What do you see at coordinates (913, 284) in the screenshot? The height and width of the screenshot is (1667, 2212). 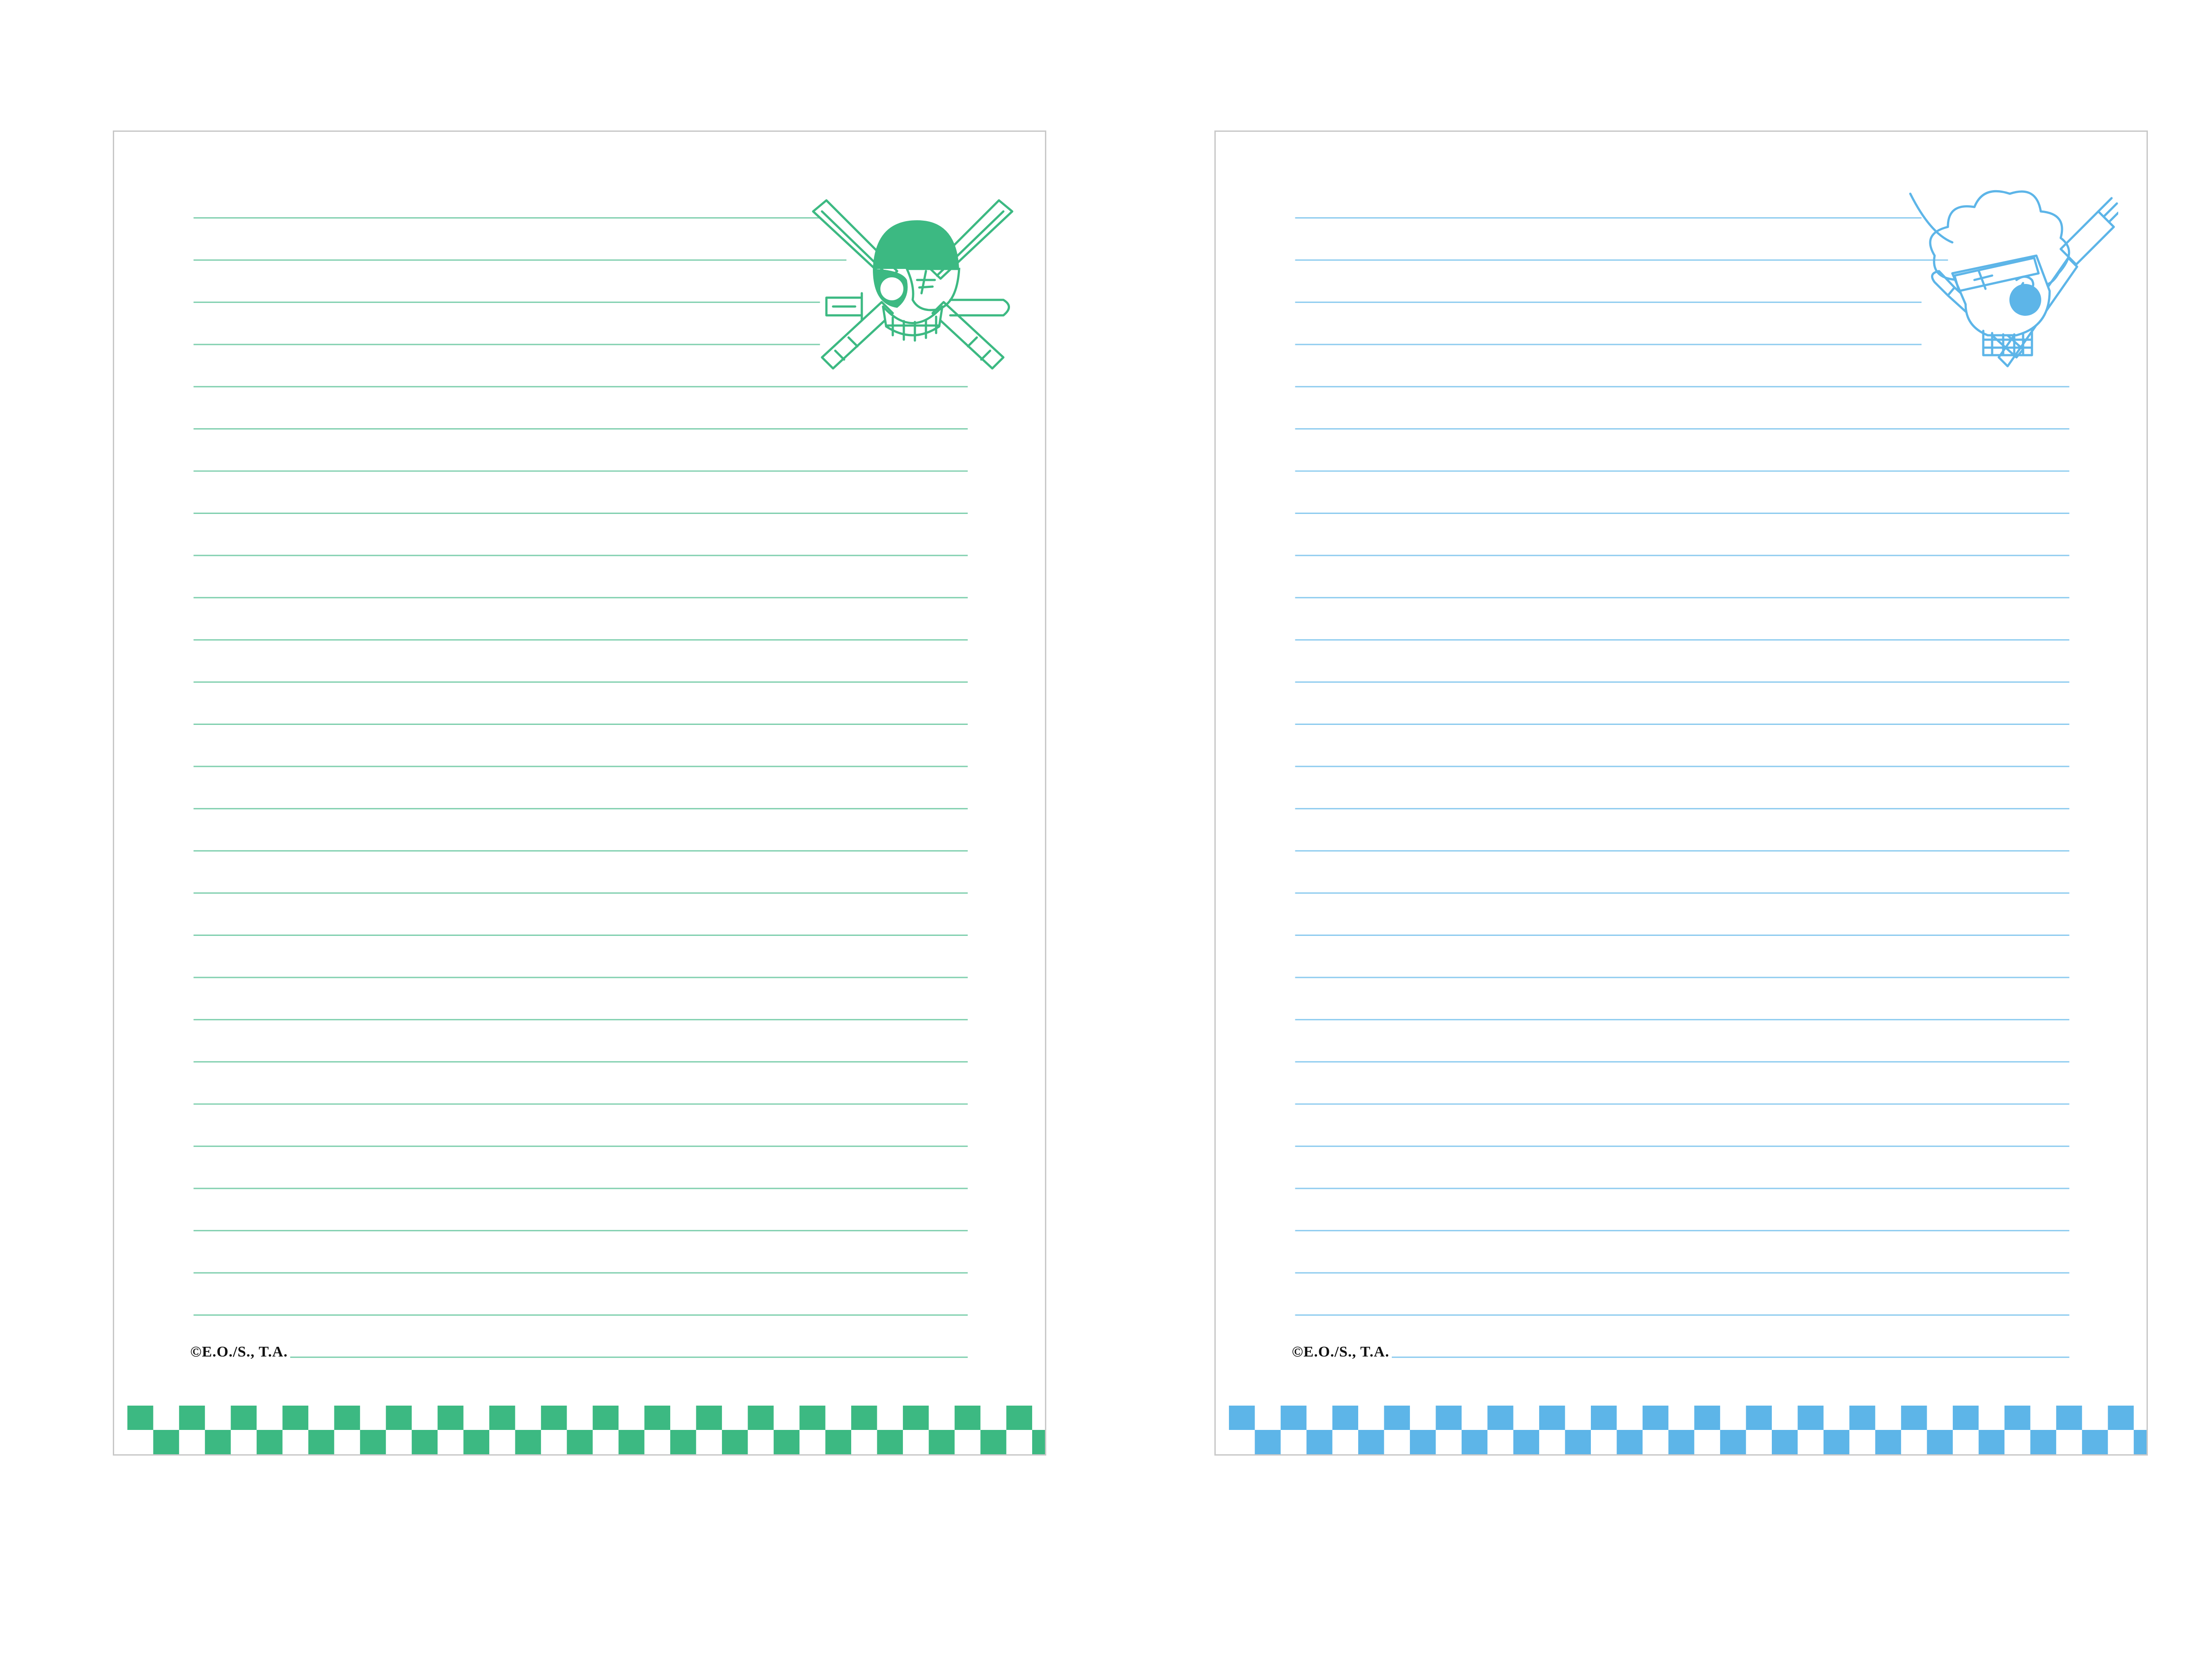 I see `swordsman-skull-jolly-roger-icon` at bounding box center [913, 284].